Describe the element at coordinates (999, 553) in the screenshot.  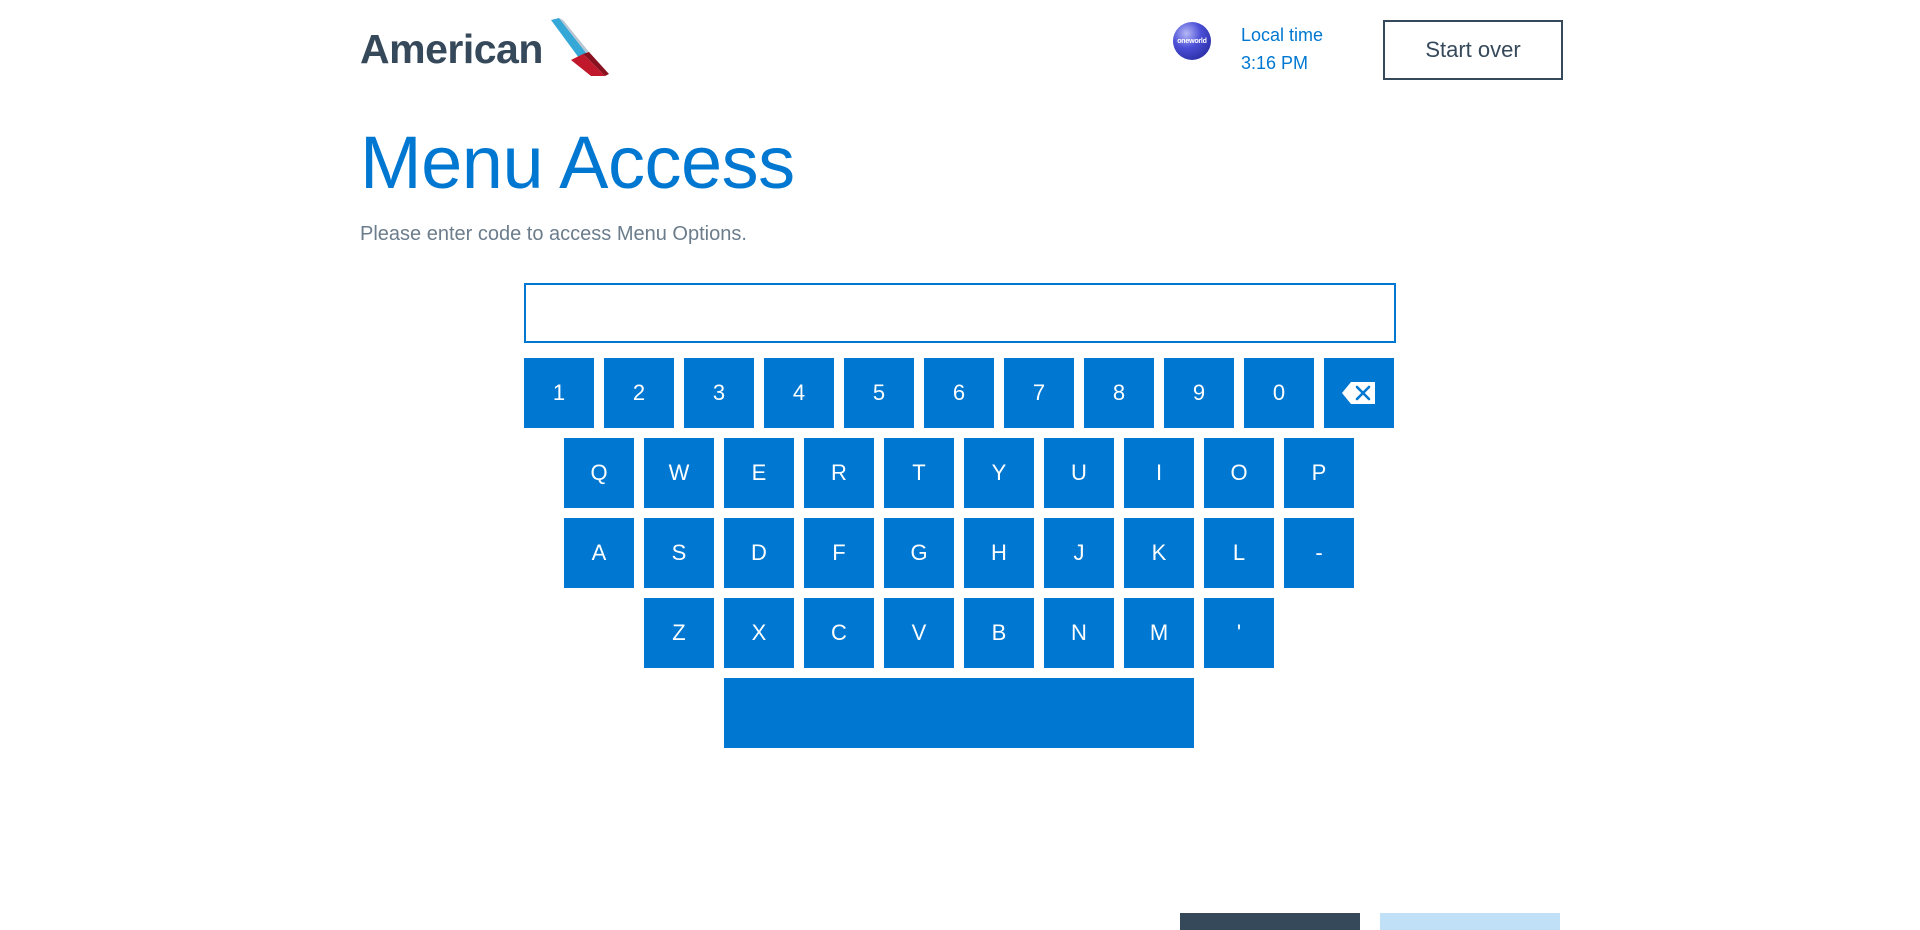
I see `key-h: H` at that location.